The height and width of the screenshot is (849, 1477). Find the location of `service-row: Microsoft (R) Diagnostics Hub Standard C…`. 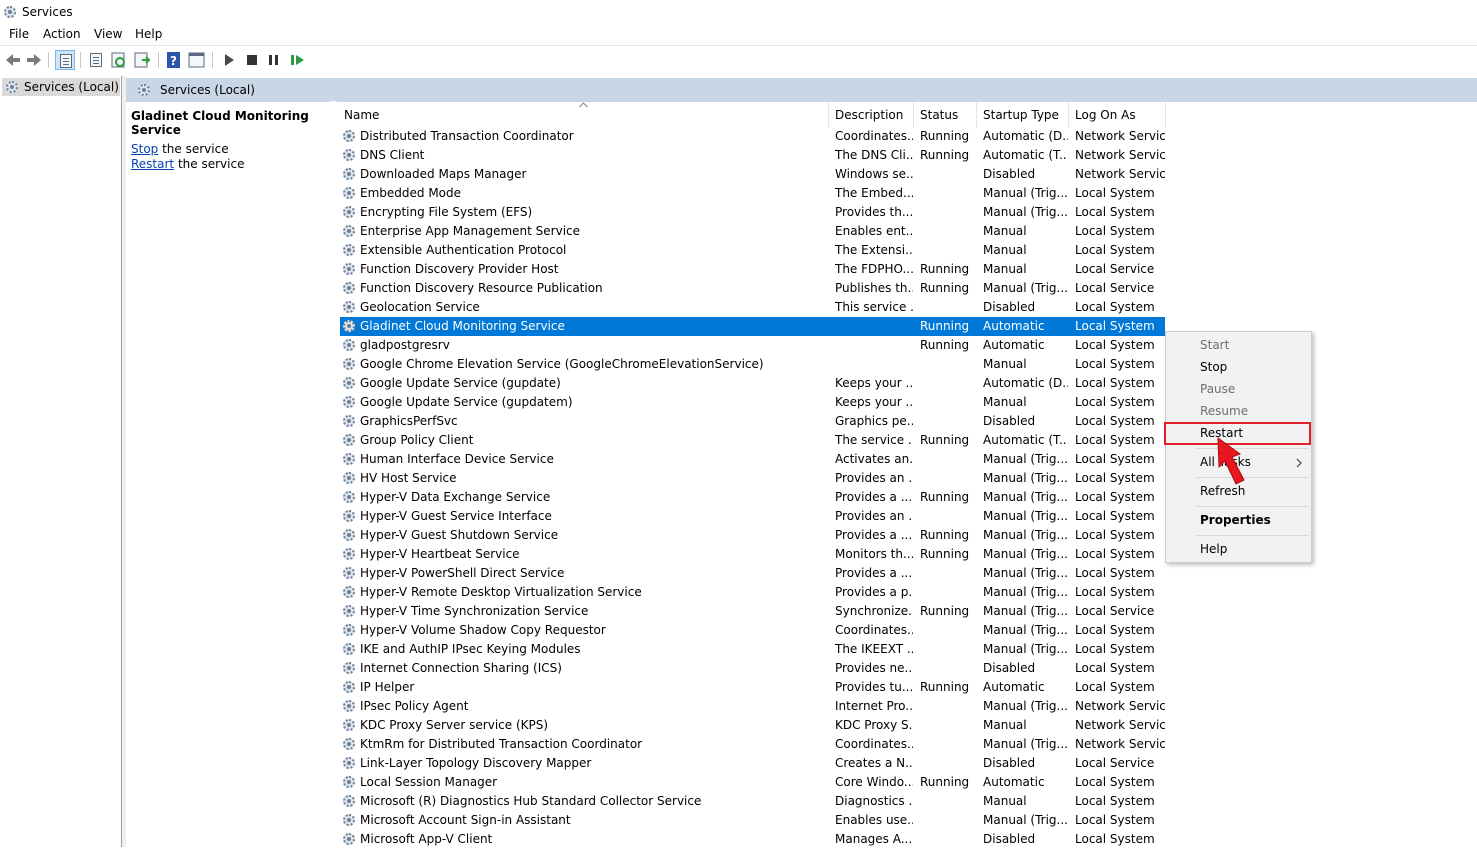

service-row: Microsoft (R) Diagnostics Hub Standard C… is located at coordinates (752, 801).